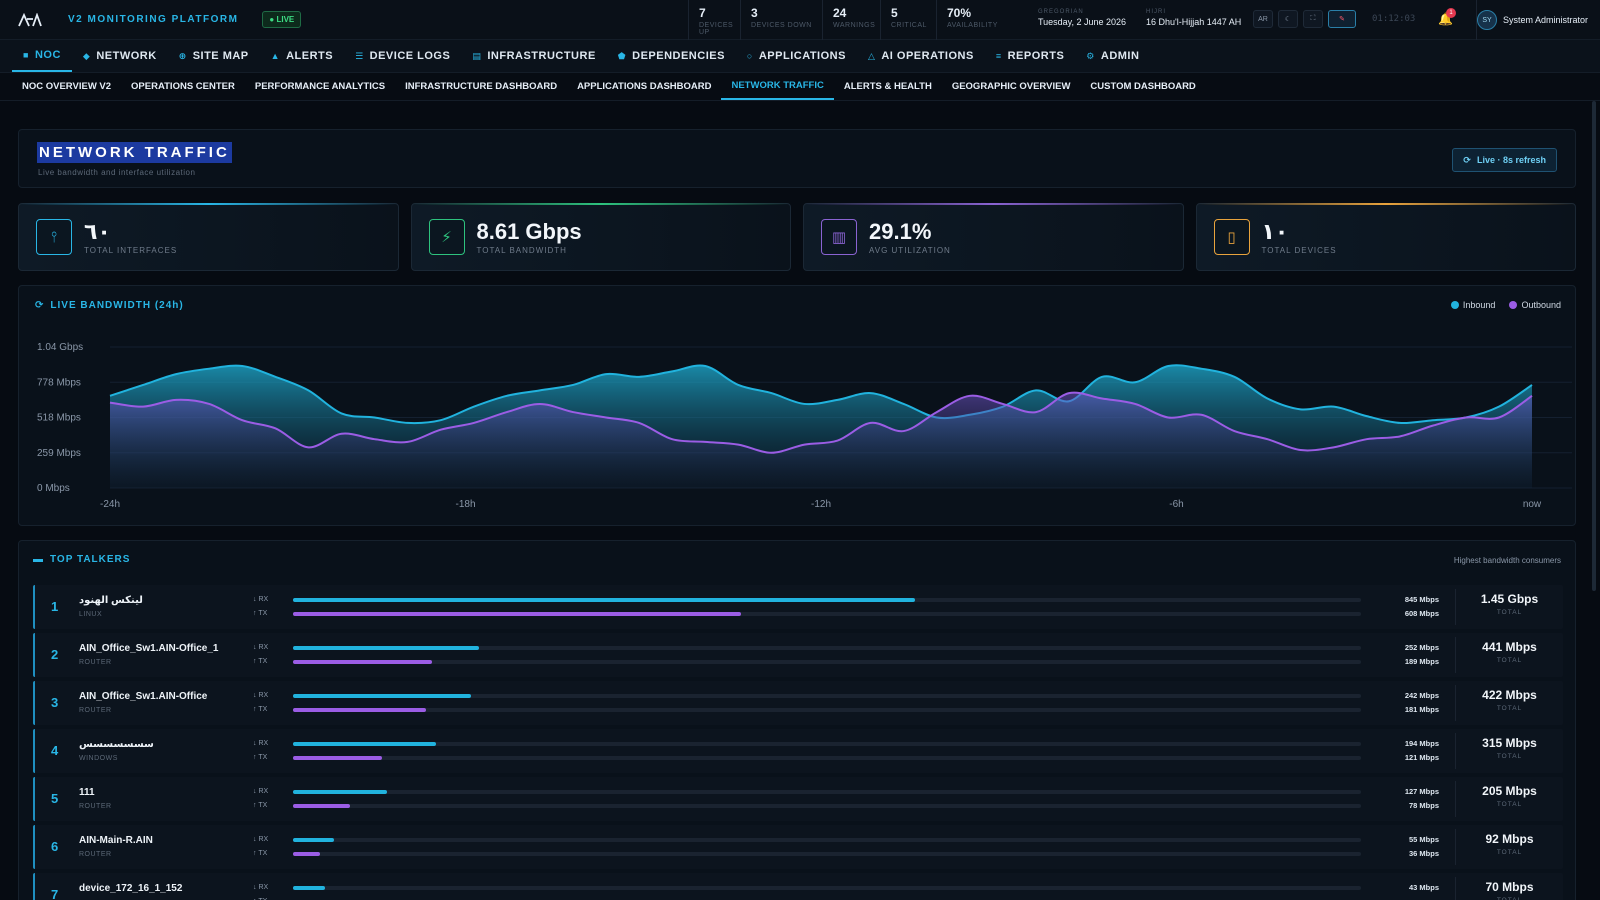 This screenshot has width=1600, height=900. What do you see at coordinates (1275, 231) in the screenshot?
I see `kpi-value: ١٠` at bounding box center [1275, 231].